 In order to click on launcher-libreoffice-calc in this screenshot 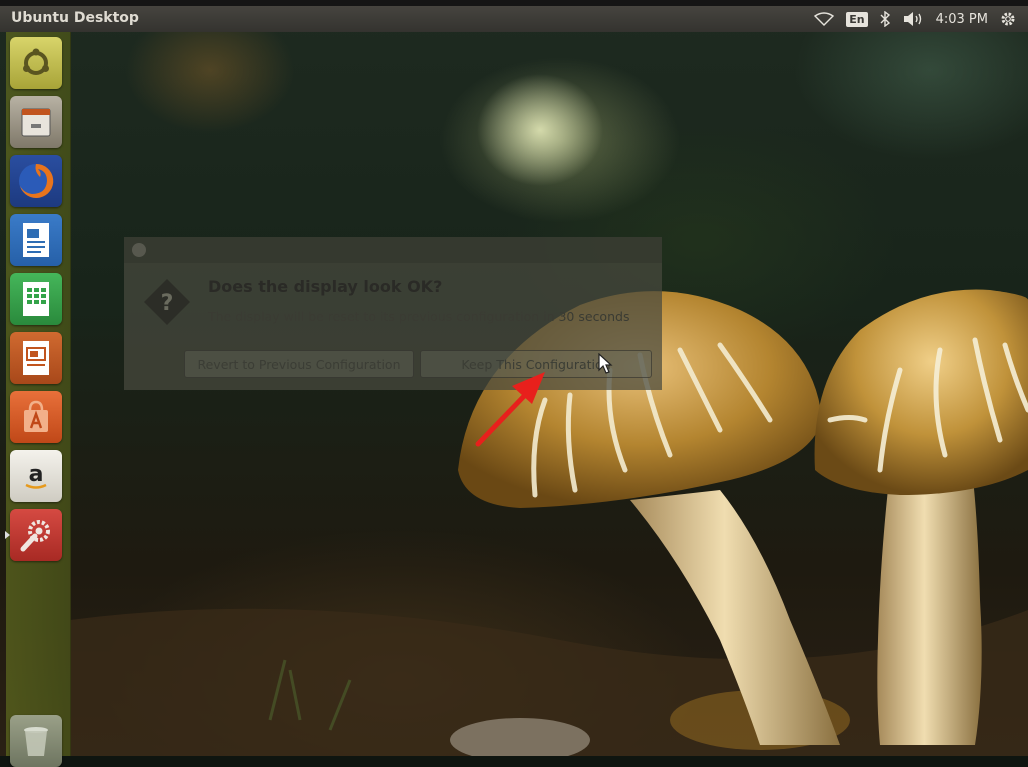, I will do `click(36, 299)`.